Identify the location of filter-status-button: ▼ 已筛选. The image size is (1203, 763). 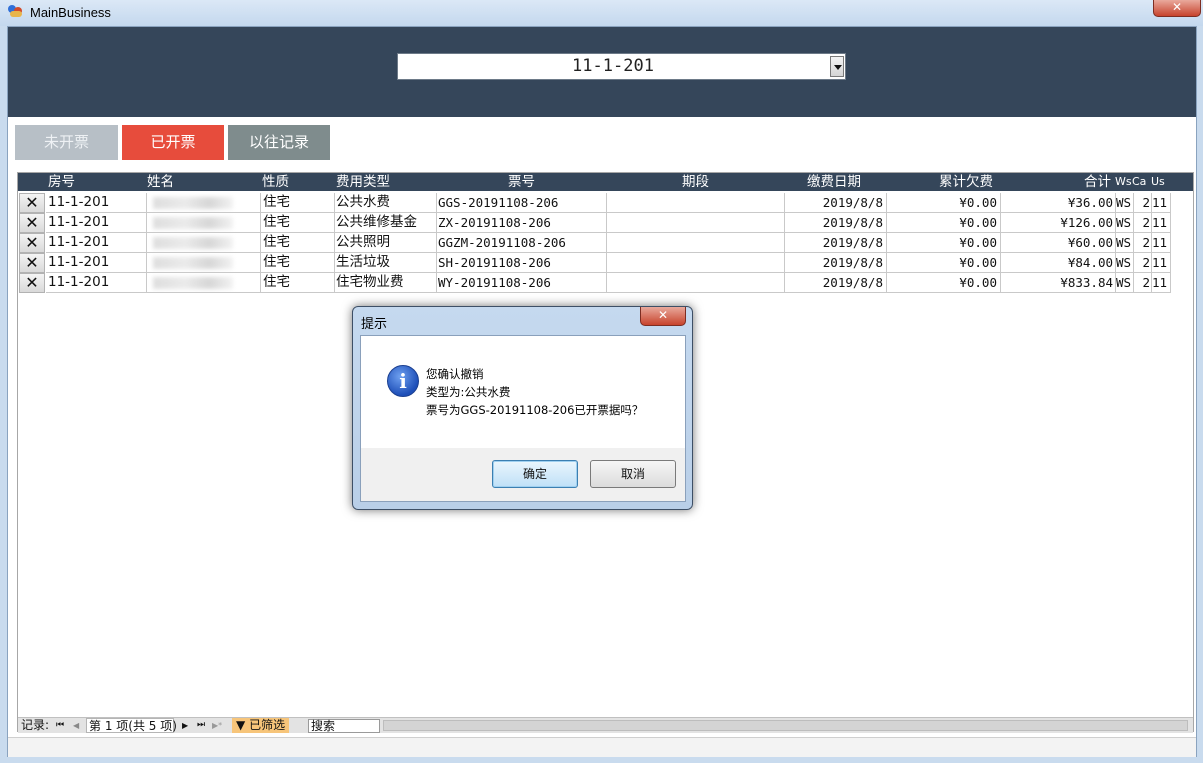
(261, 725).